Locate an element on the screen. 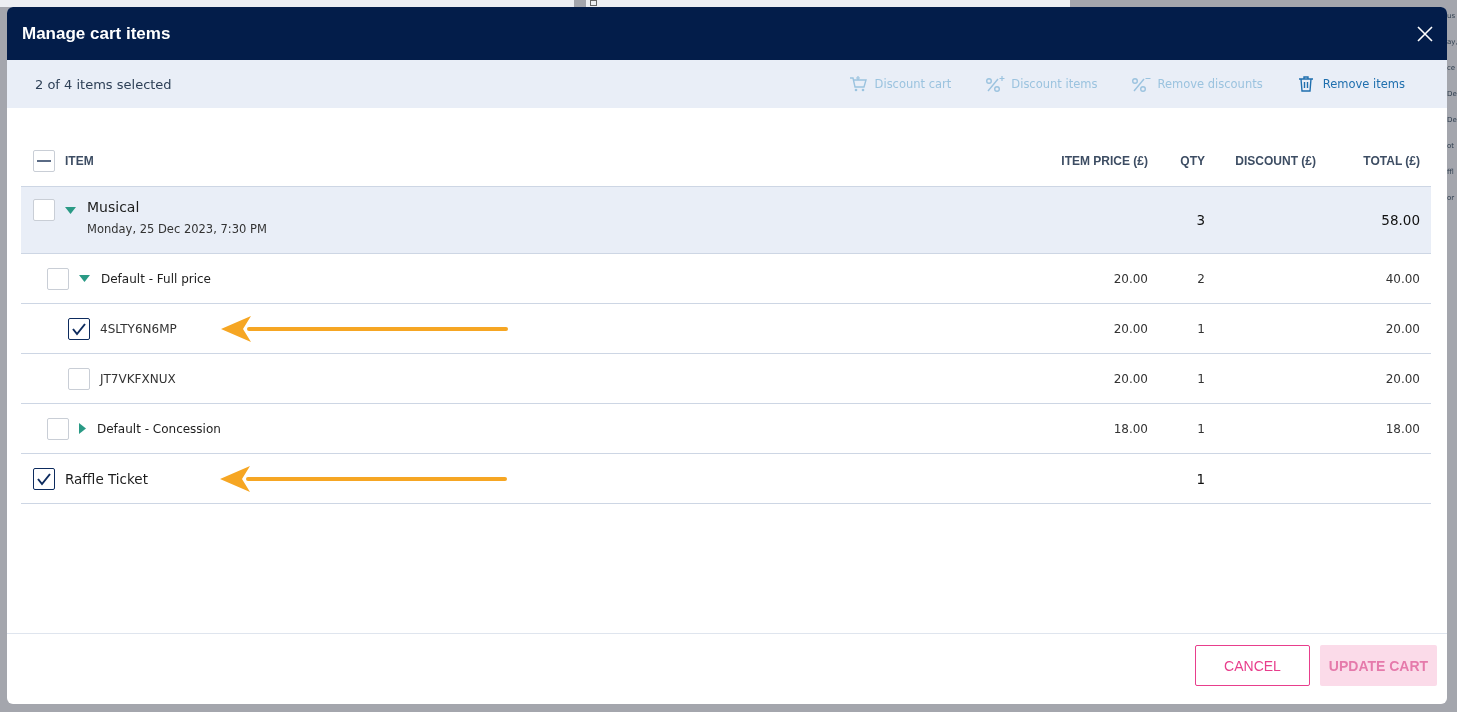  column-header: ITEM is located at coordinates (79, 161).